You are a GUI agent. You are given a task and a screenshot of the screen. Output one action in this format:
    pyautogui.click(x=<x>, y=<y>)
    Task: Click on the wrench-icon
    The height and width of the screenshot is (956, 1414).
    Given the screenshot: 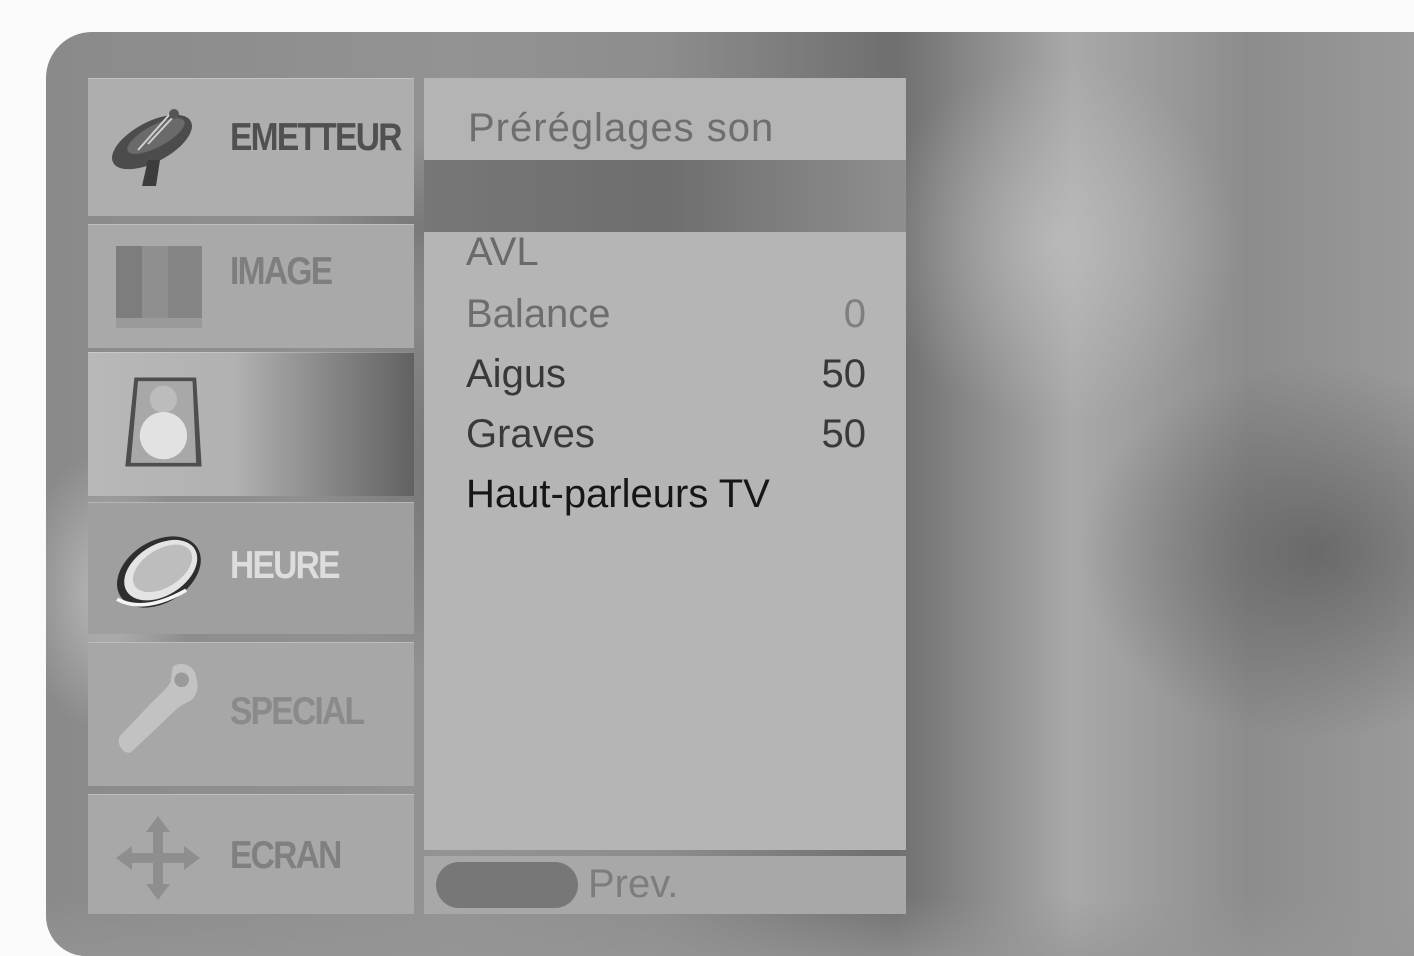 What is the action you would take?
    pyautogui.click(x=158, y=708)
    